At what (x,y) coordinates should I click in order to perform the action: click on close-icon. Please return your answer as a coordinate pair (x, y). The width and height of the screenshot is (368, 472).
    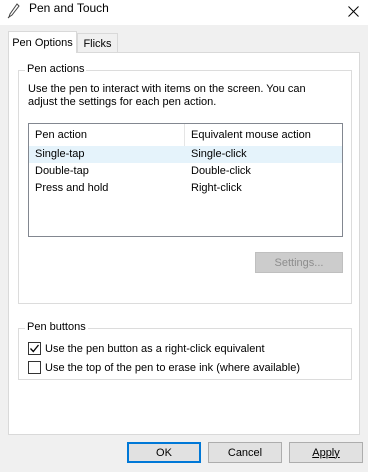
    Looking at the image, I should click on (353, 11).